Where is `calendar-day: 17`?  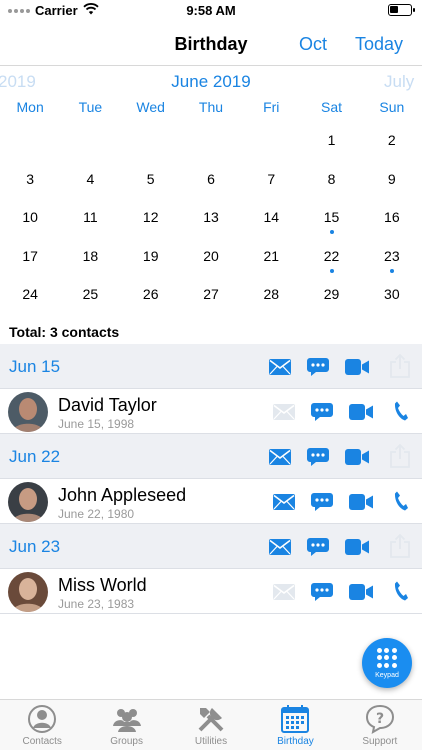
calendar-day: 17 is located at coordinates (30, 266).